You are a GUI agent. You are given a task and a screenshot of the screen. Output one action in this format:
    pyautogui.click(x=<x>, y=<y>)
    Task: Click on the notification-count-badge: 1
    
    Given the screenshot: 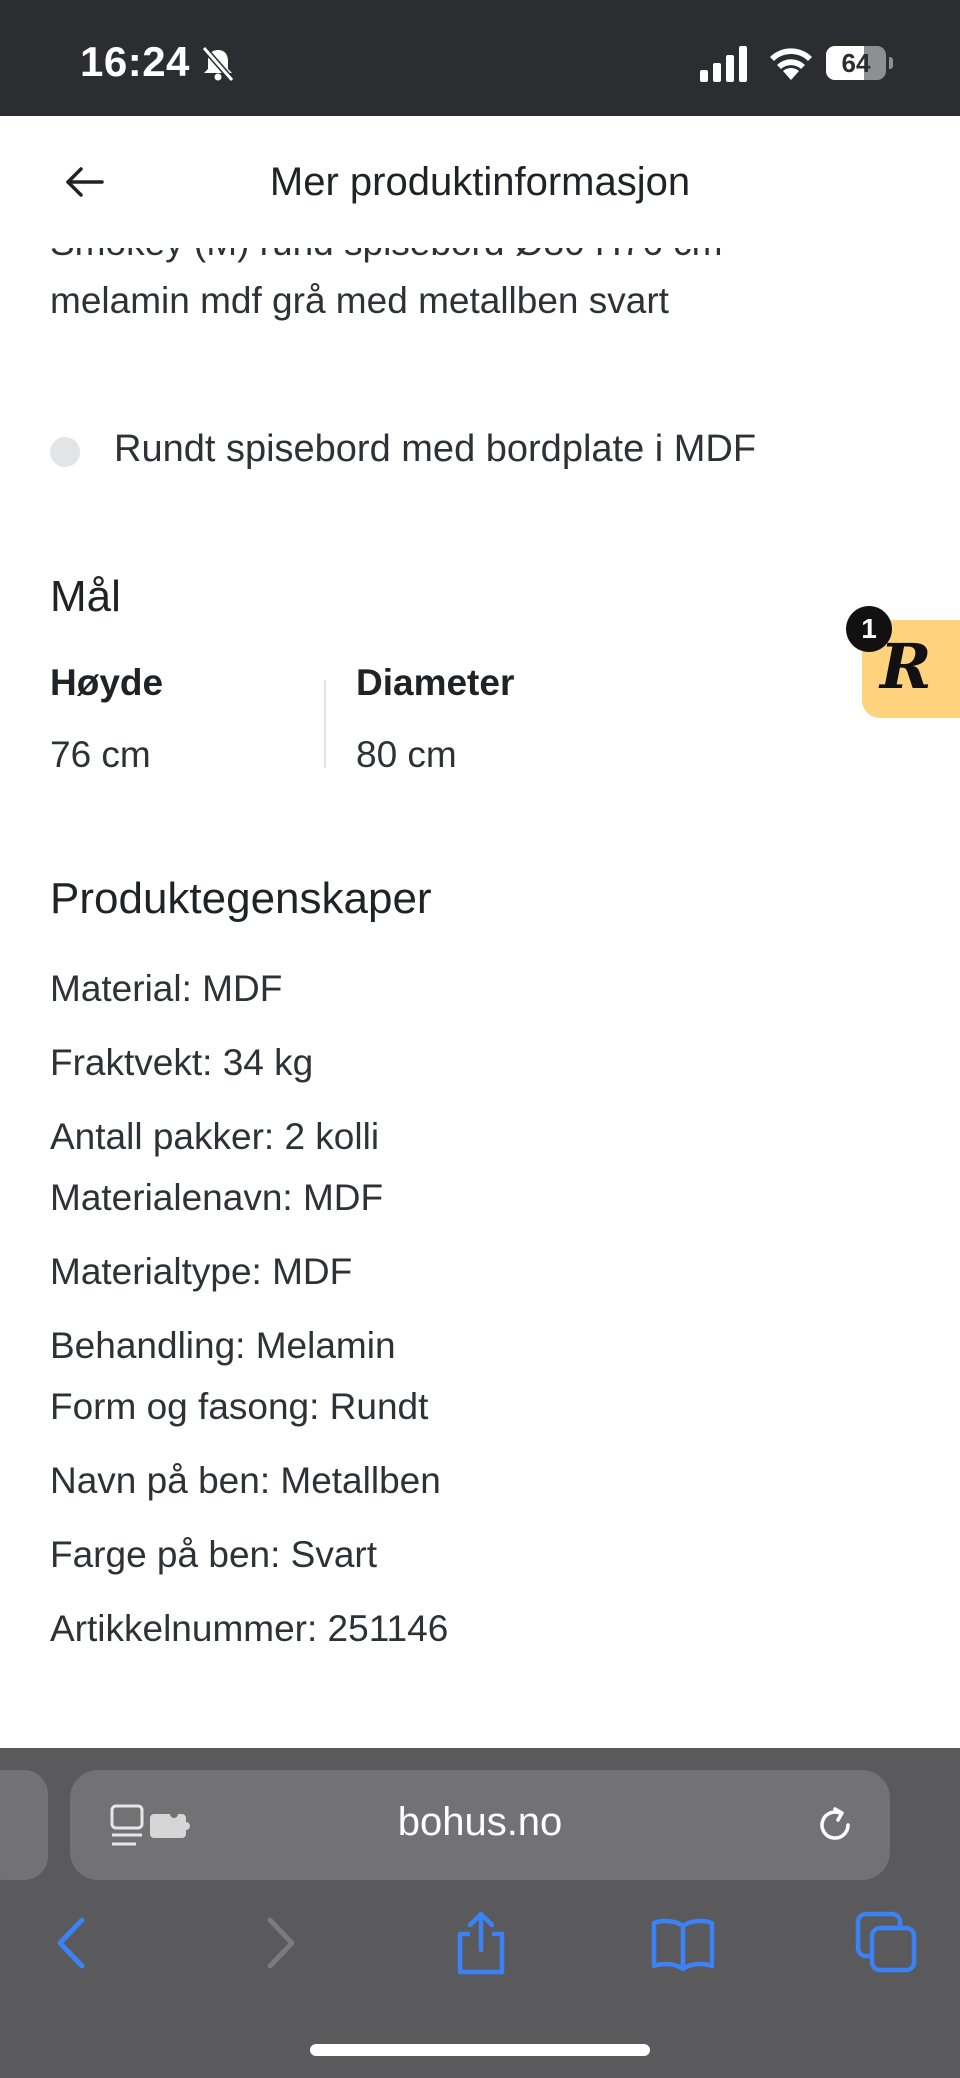 What is the action you would take?
    pyautogui.click(x=869, y=629)
    